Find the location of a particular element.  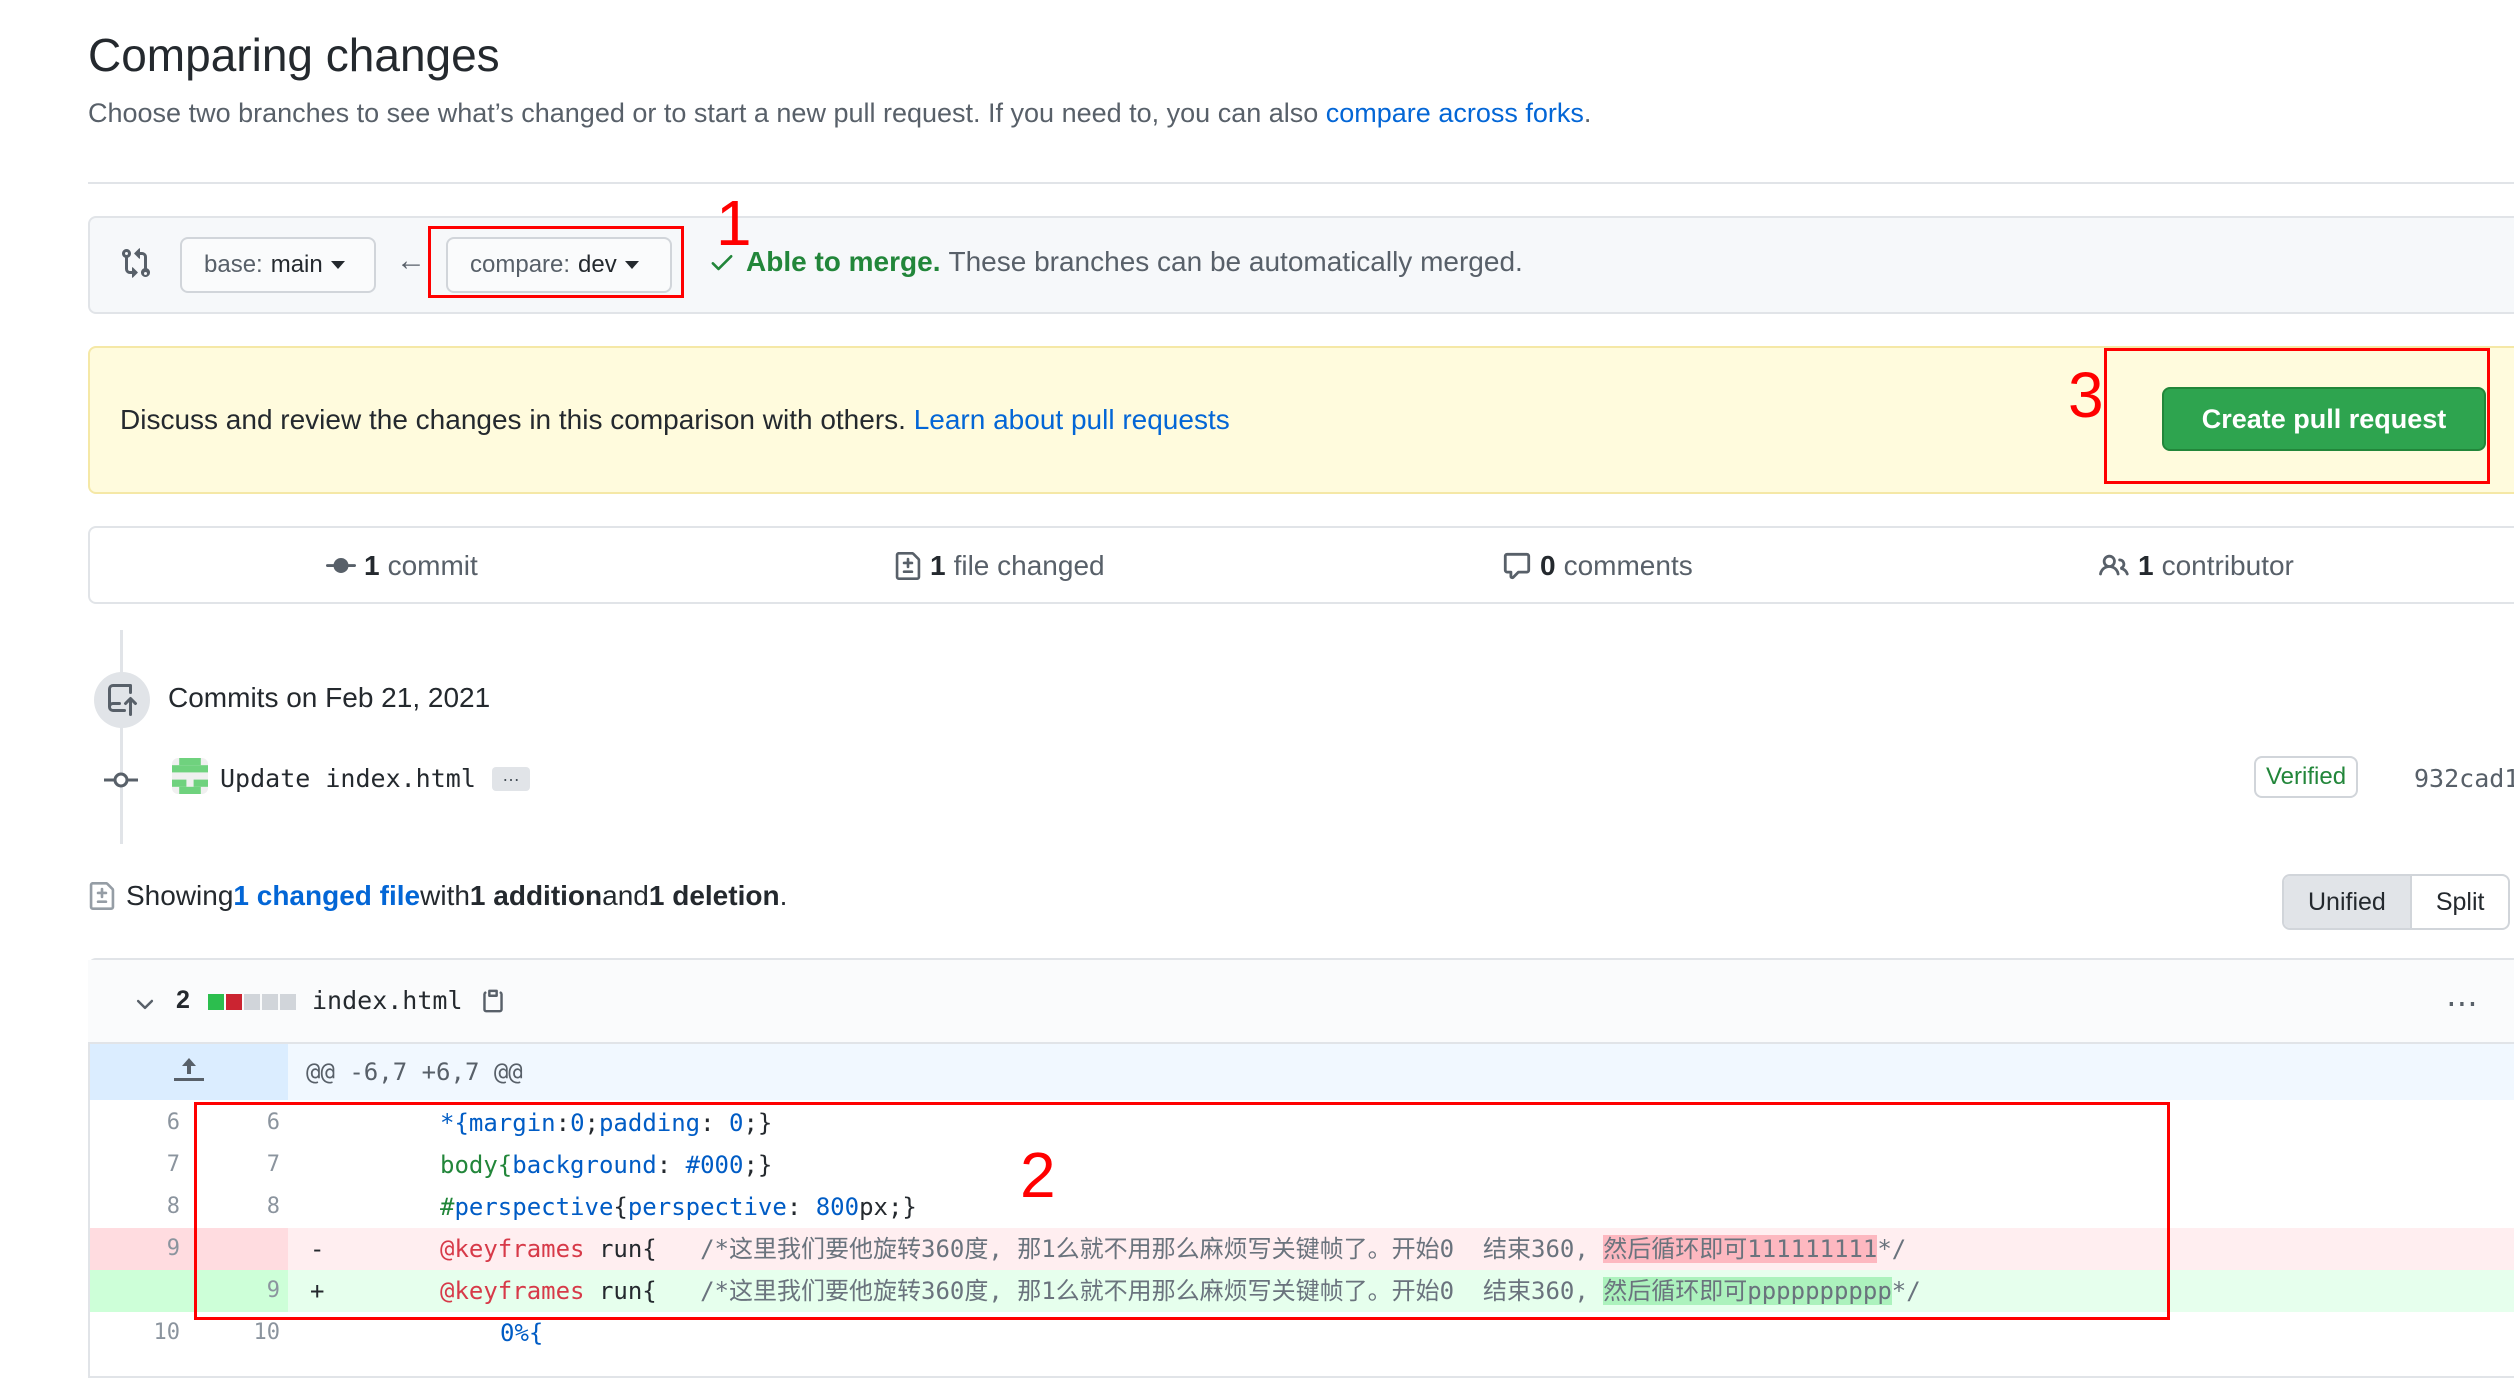

deletions-count: 1 deletion is located at coordinates (714, 895).